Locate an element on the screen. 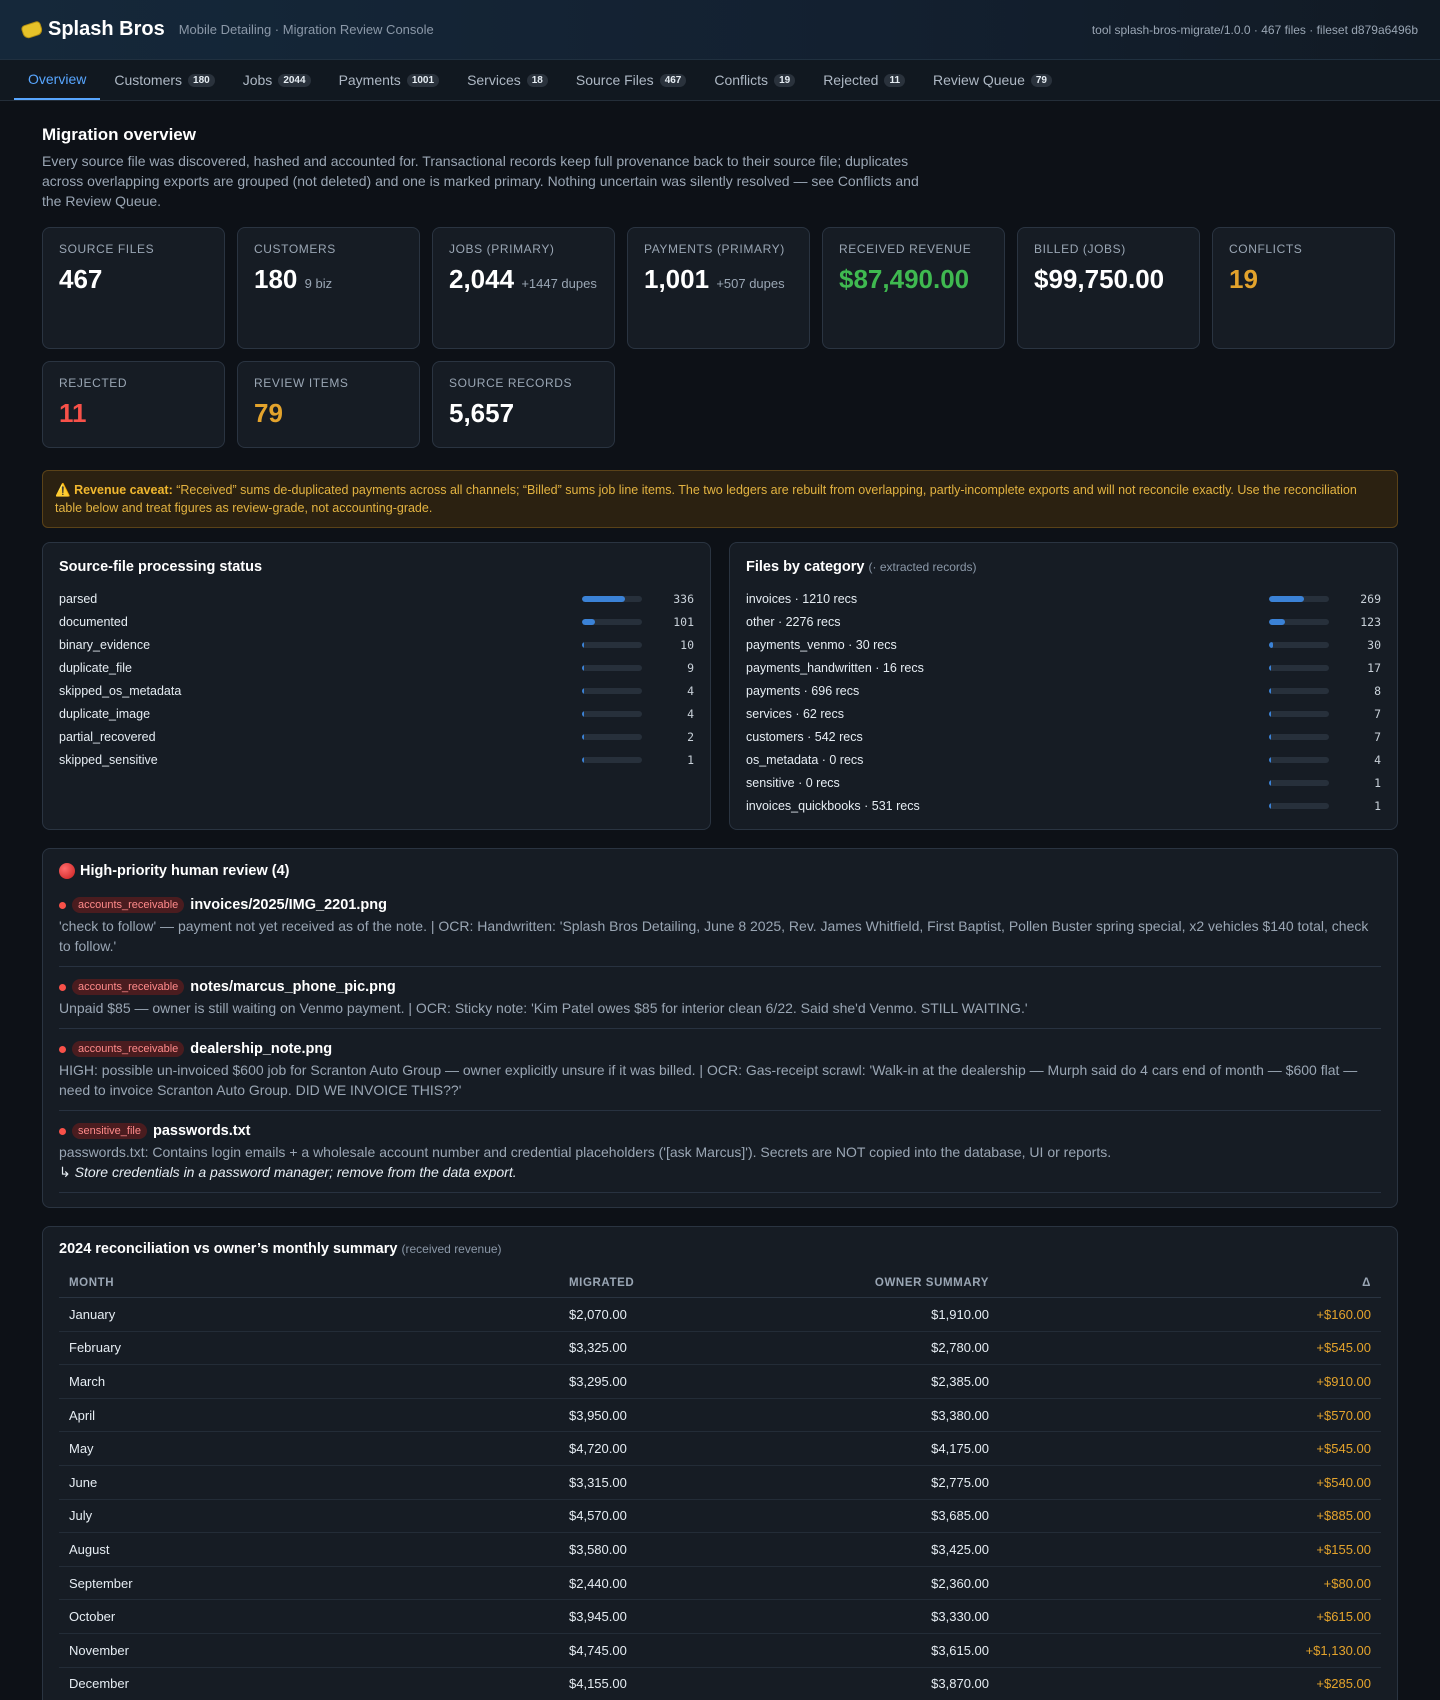  category-count: 123 is located at coordinates (1370, 621).